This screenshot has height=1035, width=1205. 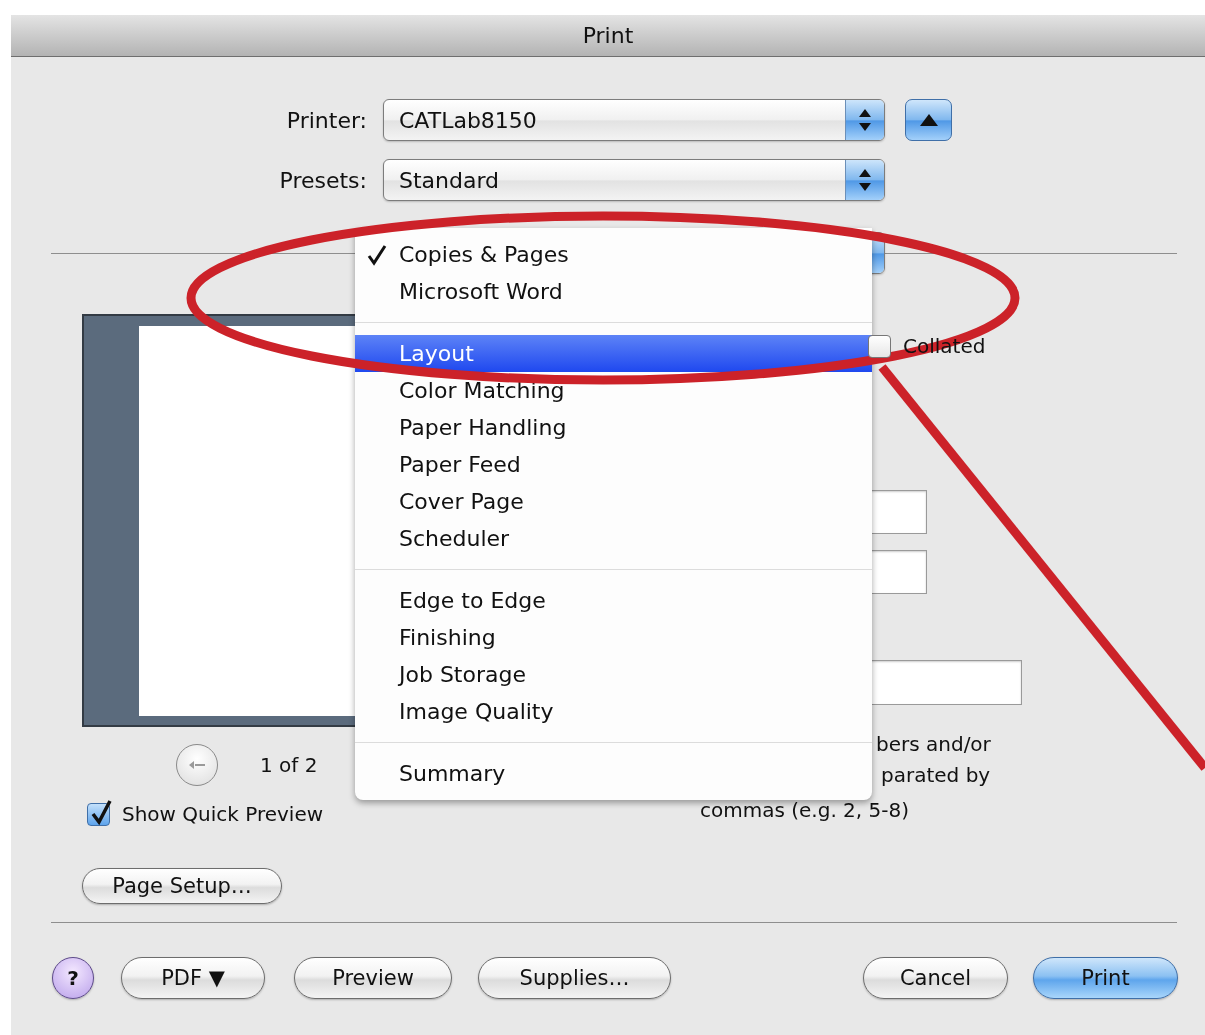 What do you see at coordinates (613, 711) in the screenshot?
I see `menu-item: Image Quality` at bounding box center [613, 711].